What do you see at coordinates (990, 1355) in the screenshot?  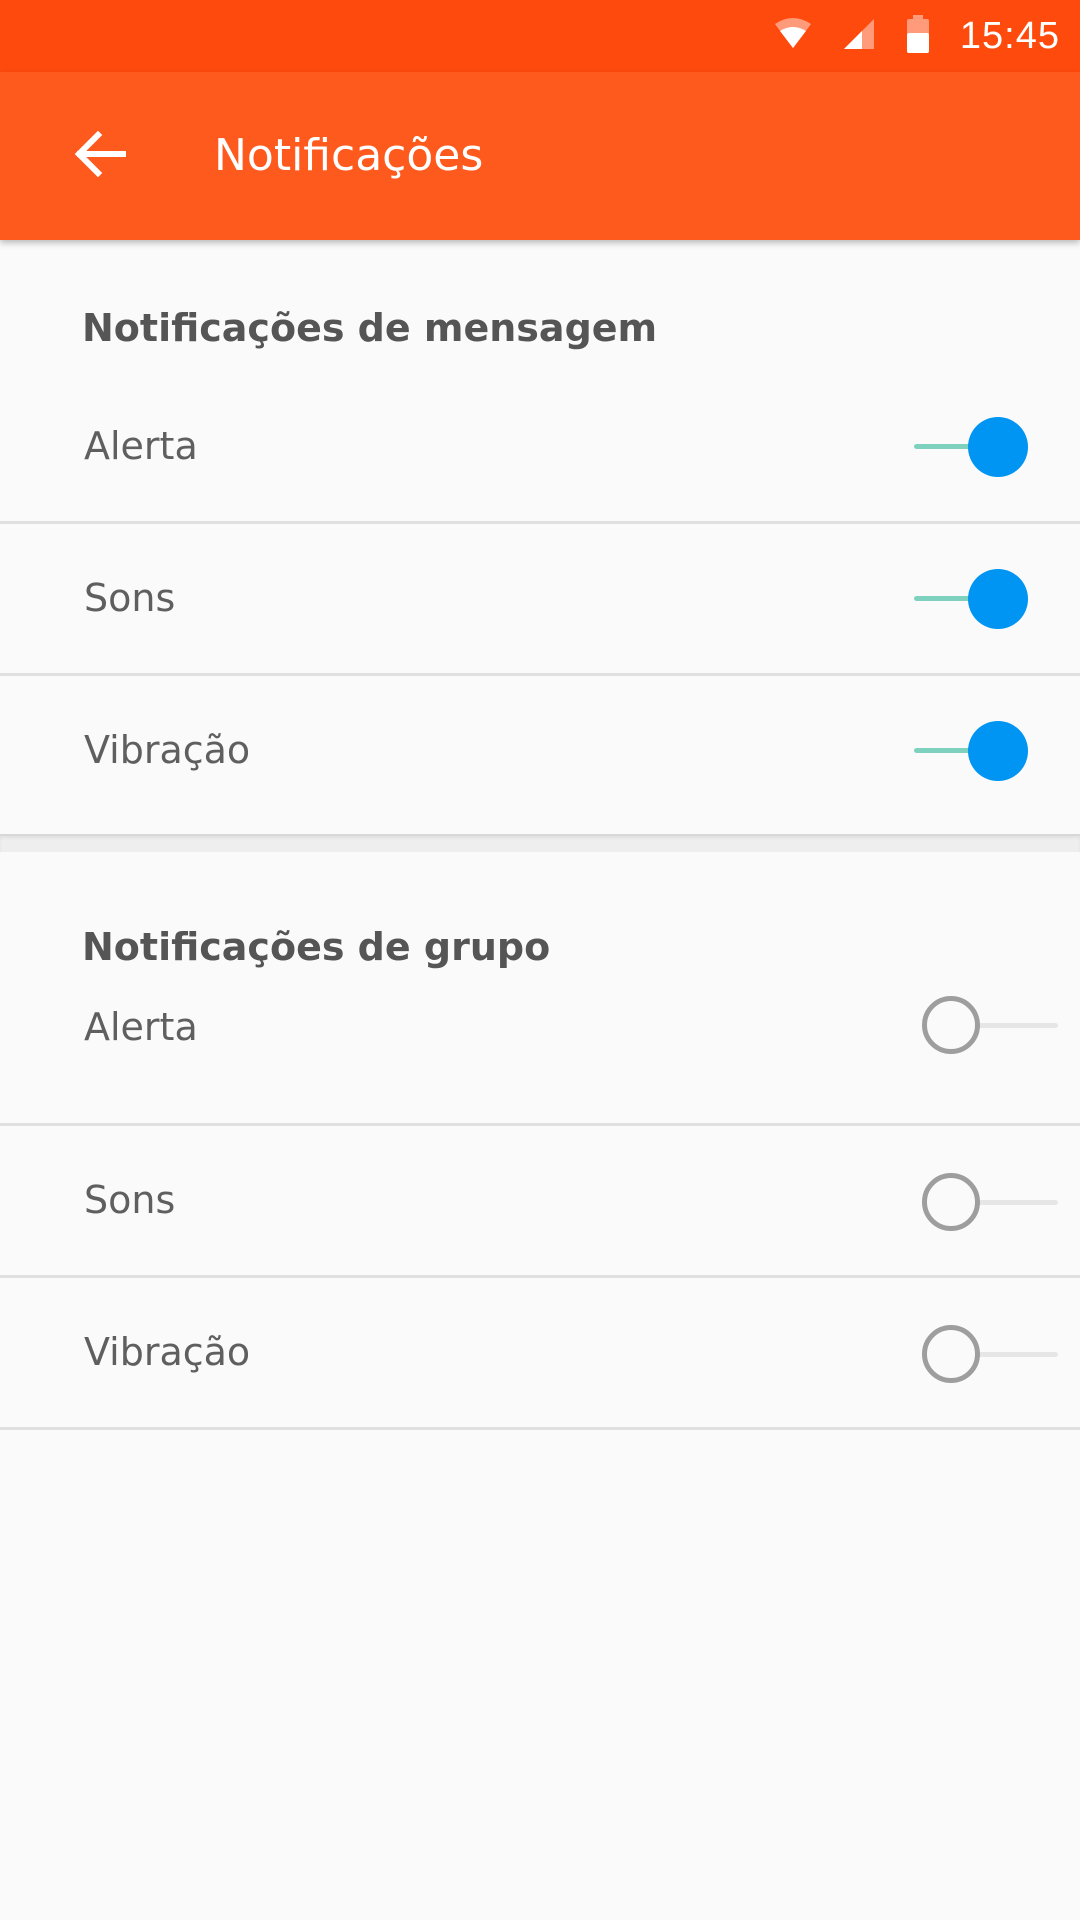 I see `toggle-group-vibration` at bounding box center [990, 1355].